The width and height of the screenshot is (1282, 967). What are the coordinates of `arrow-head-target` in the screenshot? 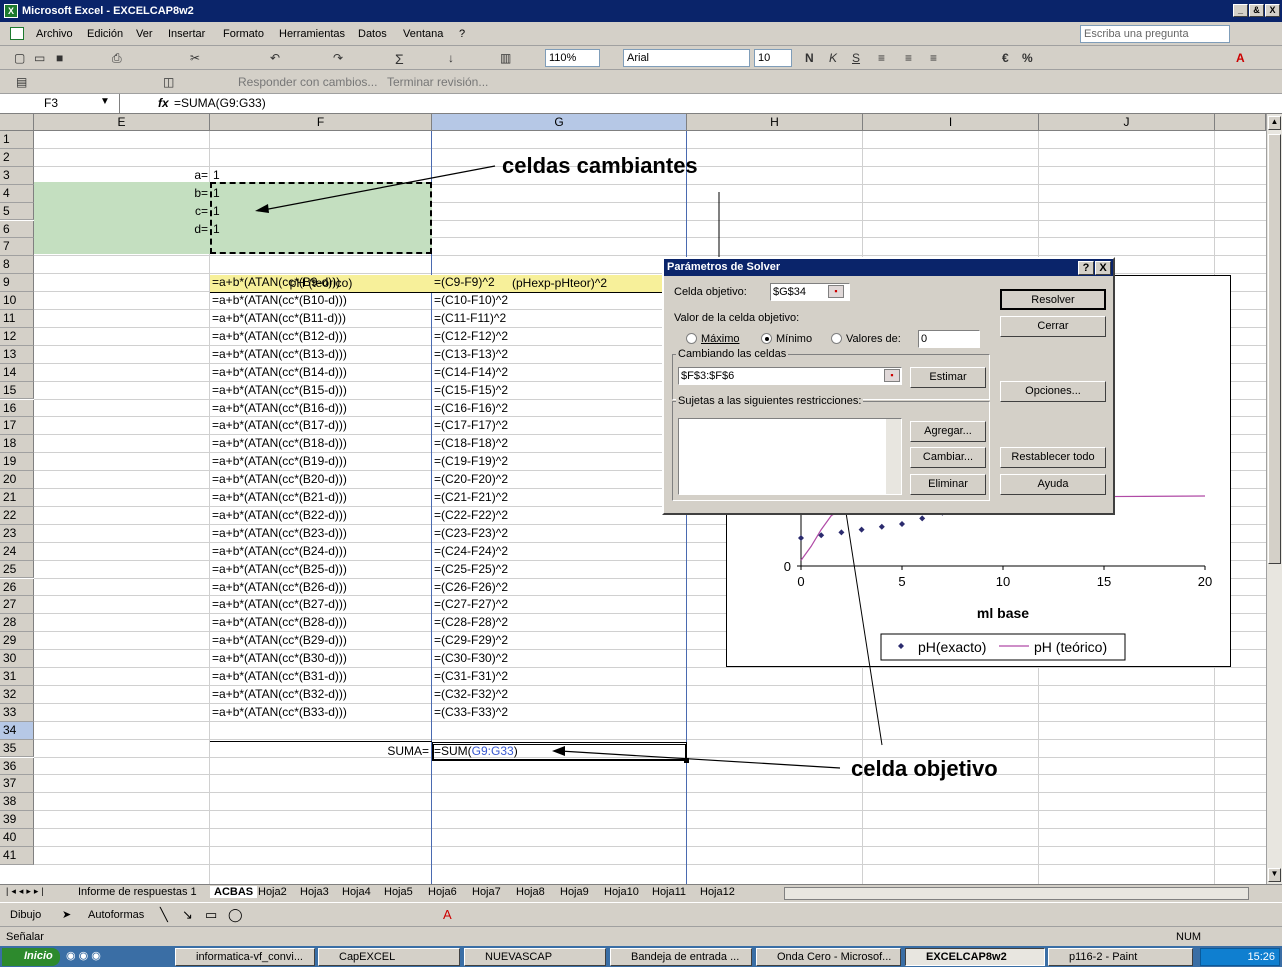 It's located at (558, 751).